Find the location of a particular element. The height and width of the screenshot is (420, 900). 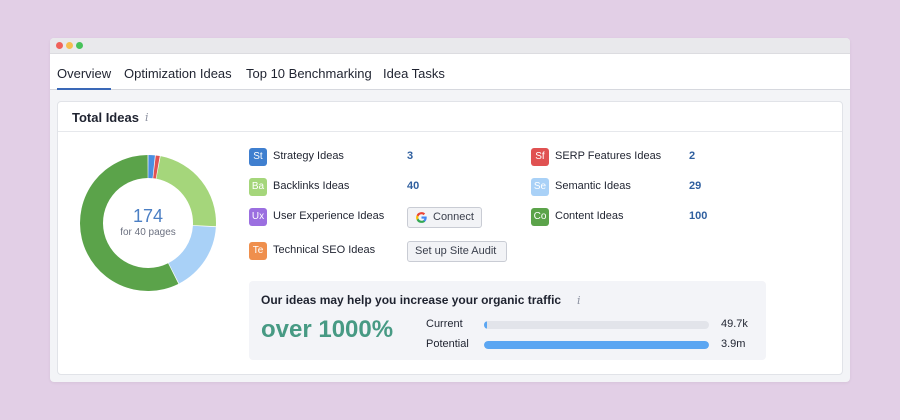

backlinks-badge-icon: Ba is located at coordinates (258, 187).